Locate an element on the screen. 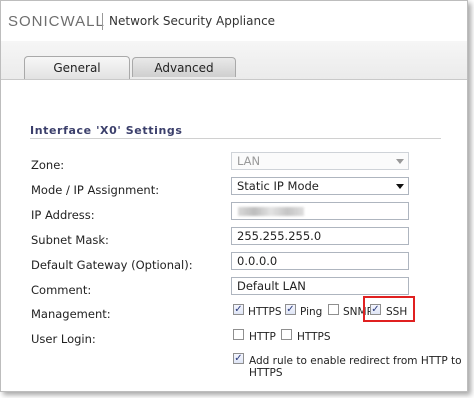 The image size is (474, 398). redirect-checkbox: ✓ is located at coordinates (238, 358).